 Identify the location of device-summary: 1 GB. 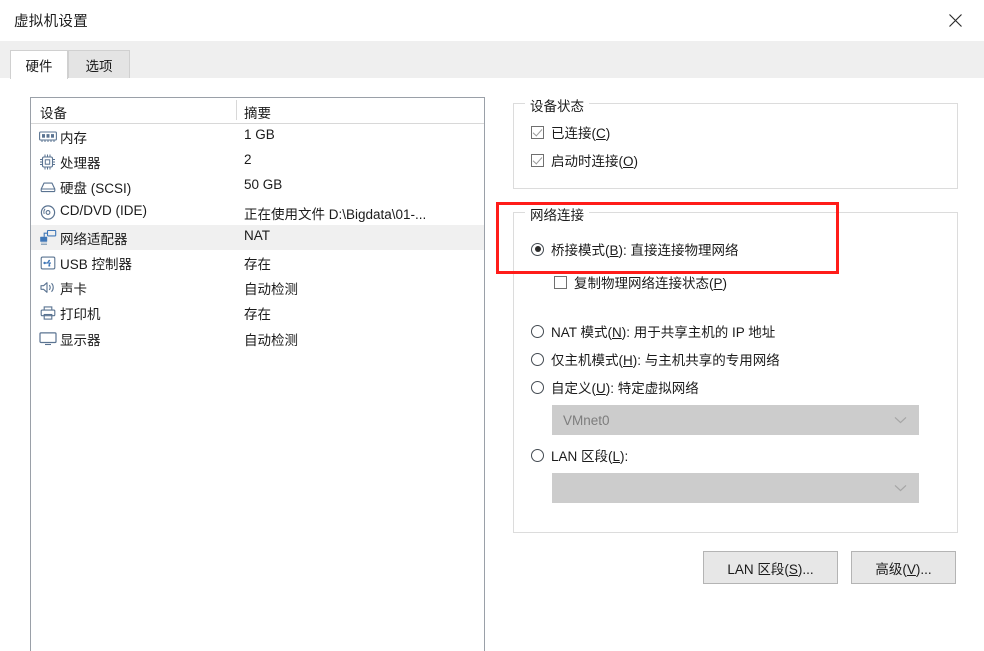
(259, 134).